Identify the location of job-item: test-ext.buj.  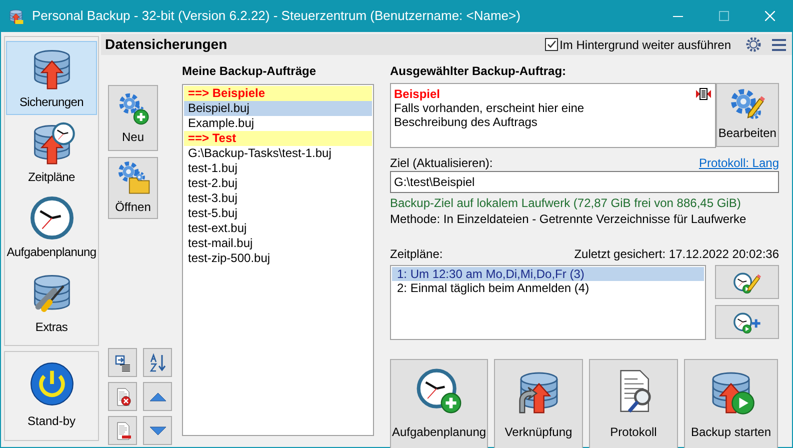
(278, 228).